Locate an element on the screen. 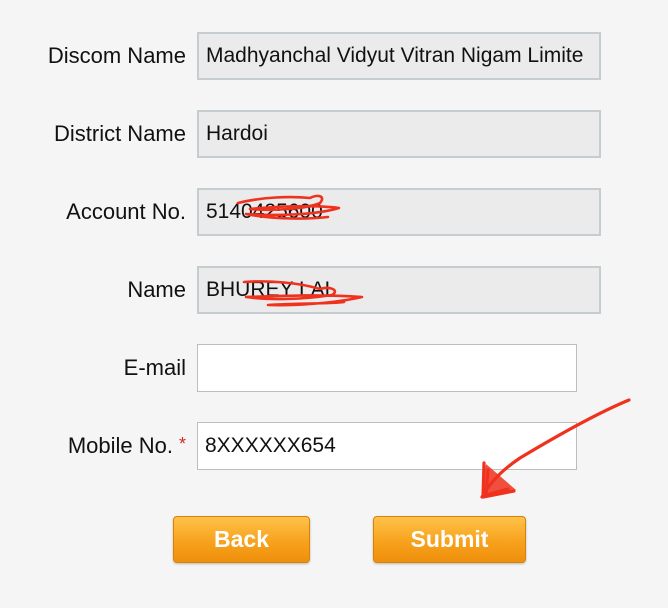 The width and height of the screenshot is (668, 608). submit-button: Submit is located at coordinates (449, 539).